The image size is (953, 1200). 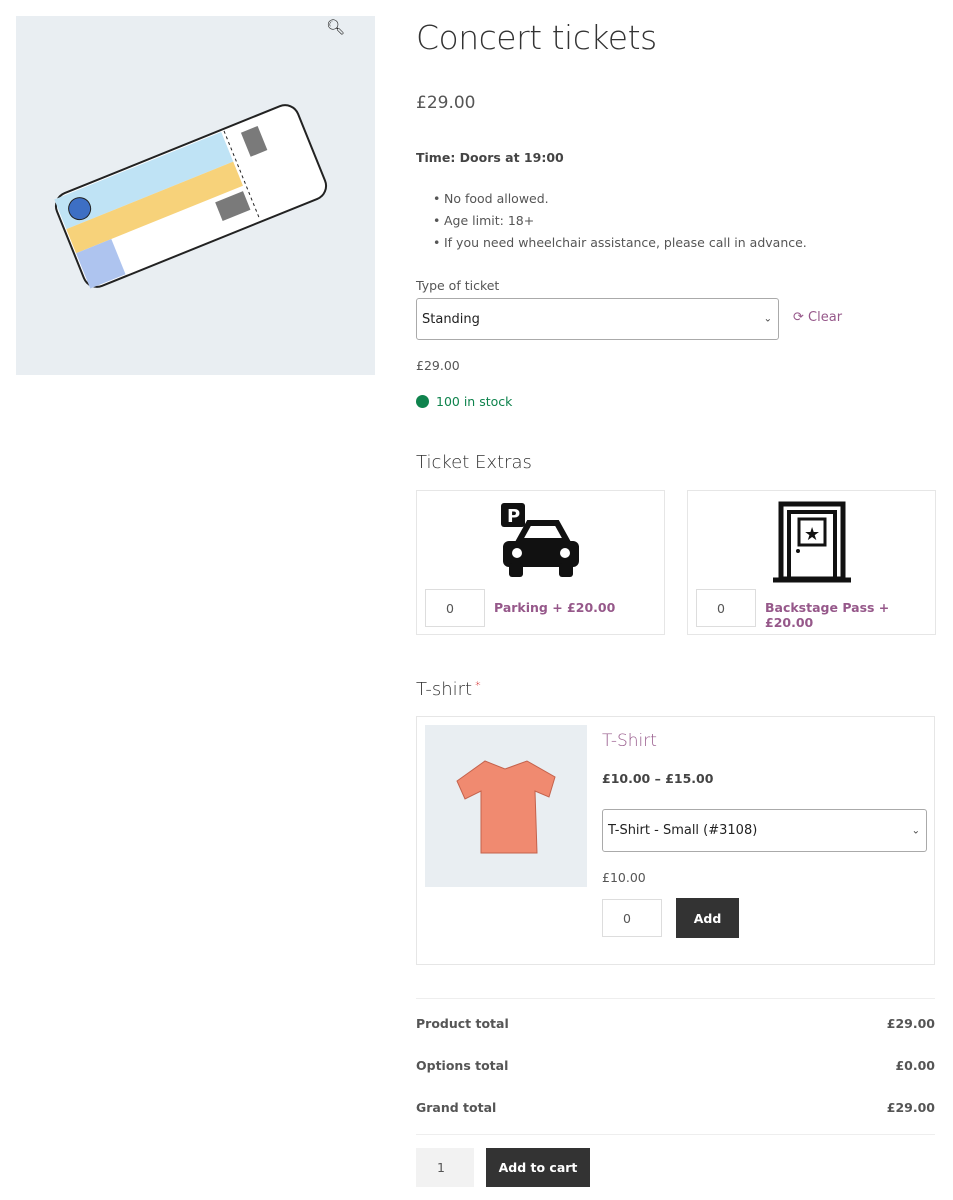 What do you see at coordinates (915, 1065) in the screenshot?
I see `total-value: £0.00` at bounding box center [915, 1065].